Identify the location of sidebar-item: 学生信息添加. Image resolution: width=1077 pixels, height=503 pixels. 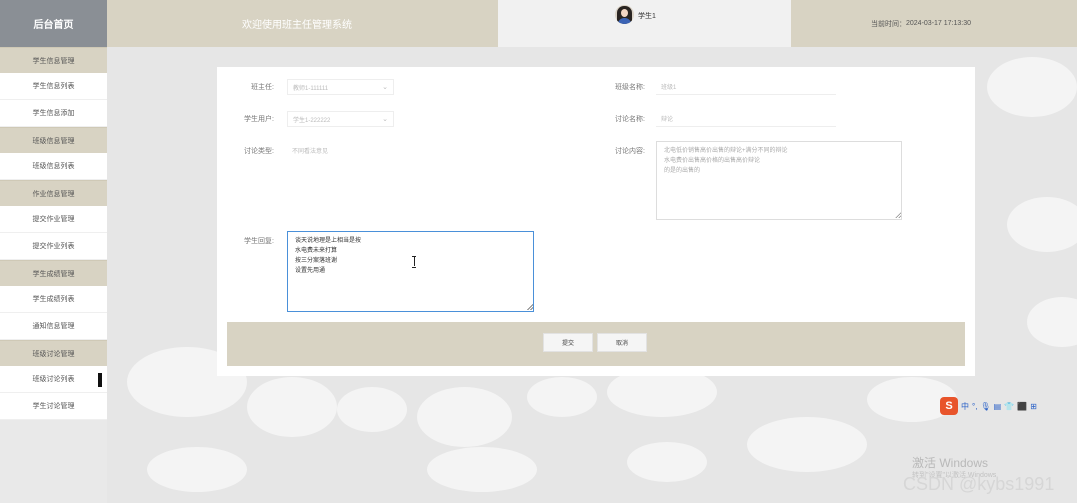
(53, 113).